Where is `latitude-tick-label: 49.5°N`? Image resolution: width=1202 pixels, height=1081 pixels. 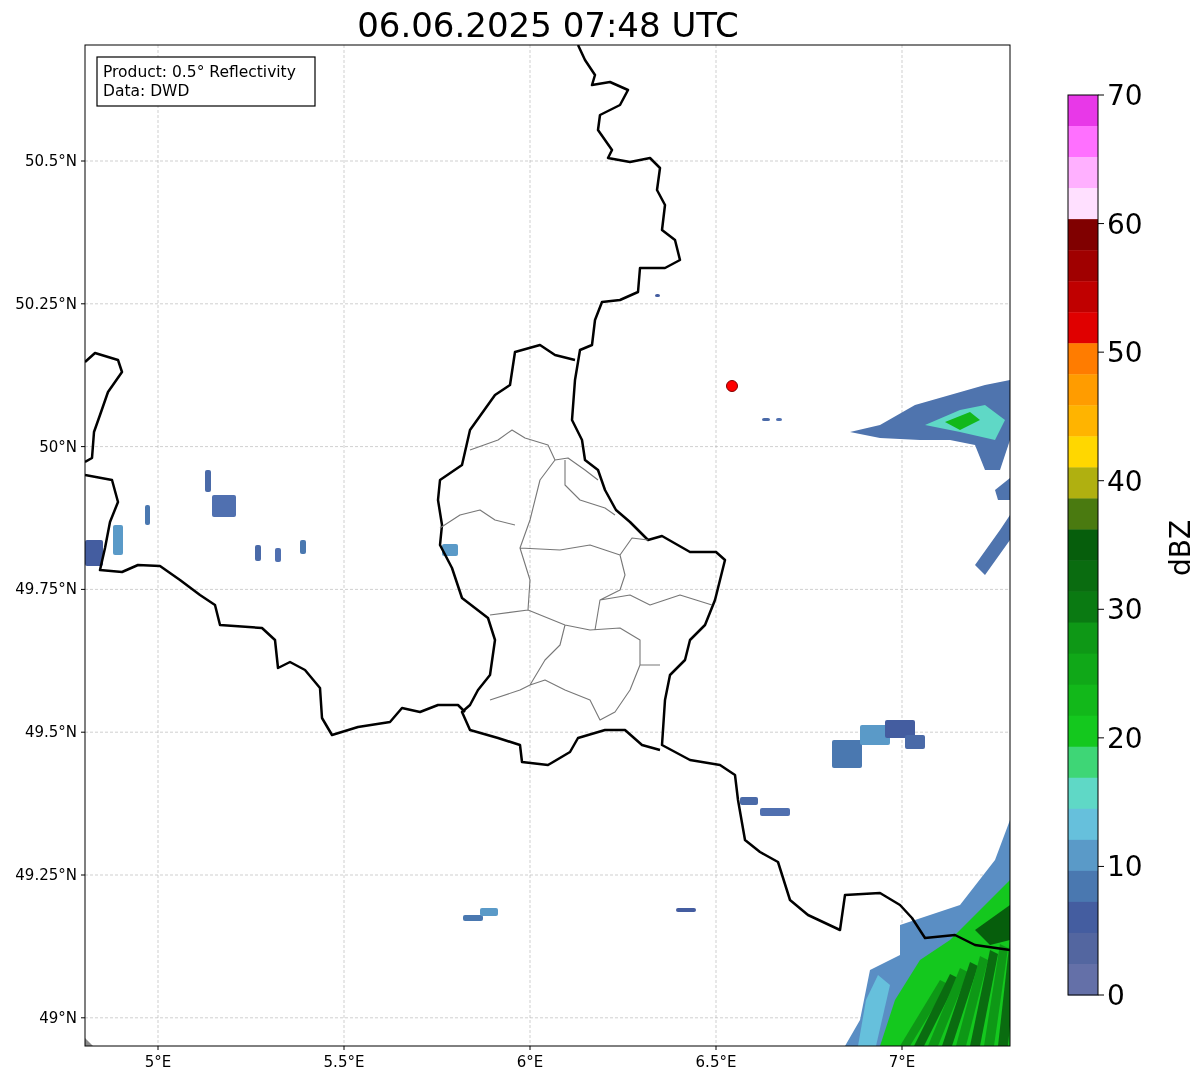
latitude-tick-label: 49.5°N is located at coordinates (50, 732).